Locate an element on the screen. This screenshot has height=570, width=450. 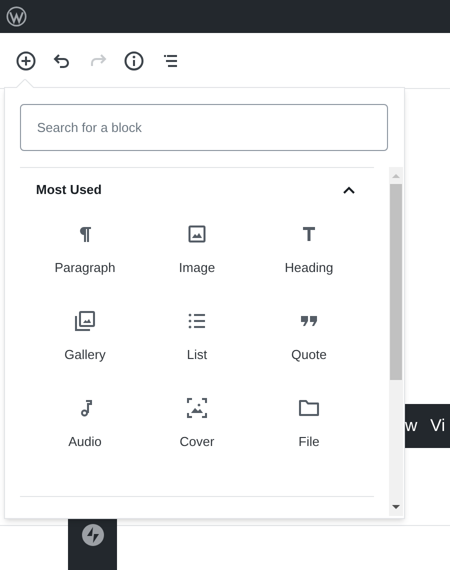
info-button is located at coordinates (134, 60).